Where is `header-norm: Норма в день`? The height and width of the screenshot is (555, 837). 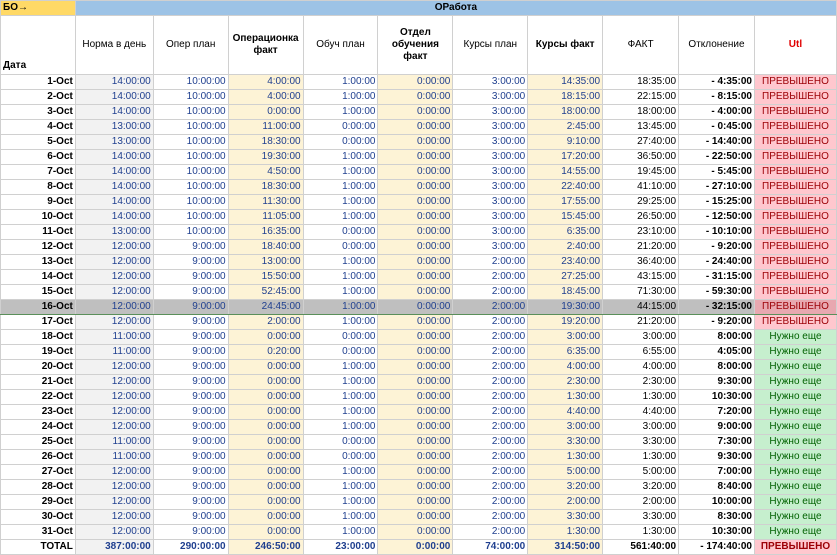 header-norm: Норма в день is located at coordinates (114, 45).